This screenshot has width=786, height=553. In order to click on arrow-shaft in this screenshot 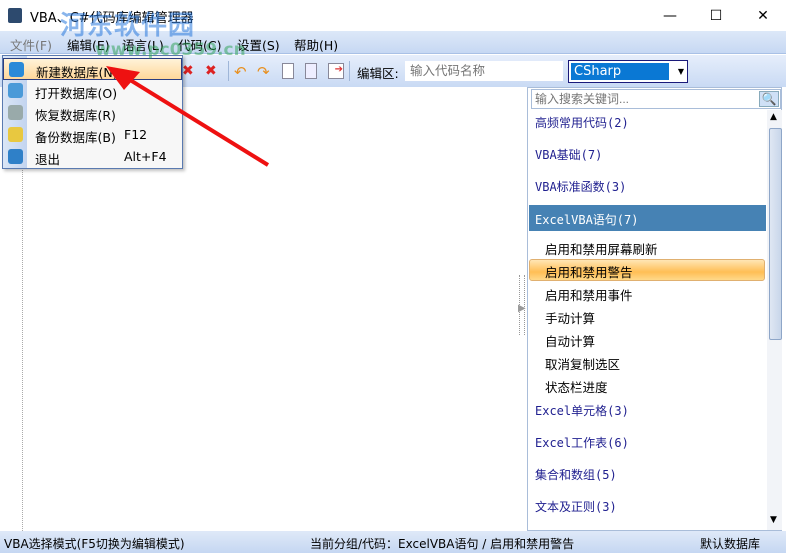, I will do `click(195, 120)`.